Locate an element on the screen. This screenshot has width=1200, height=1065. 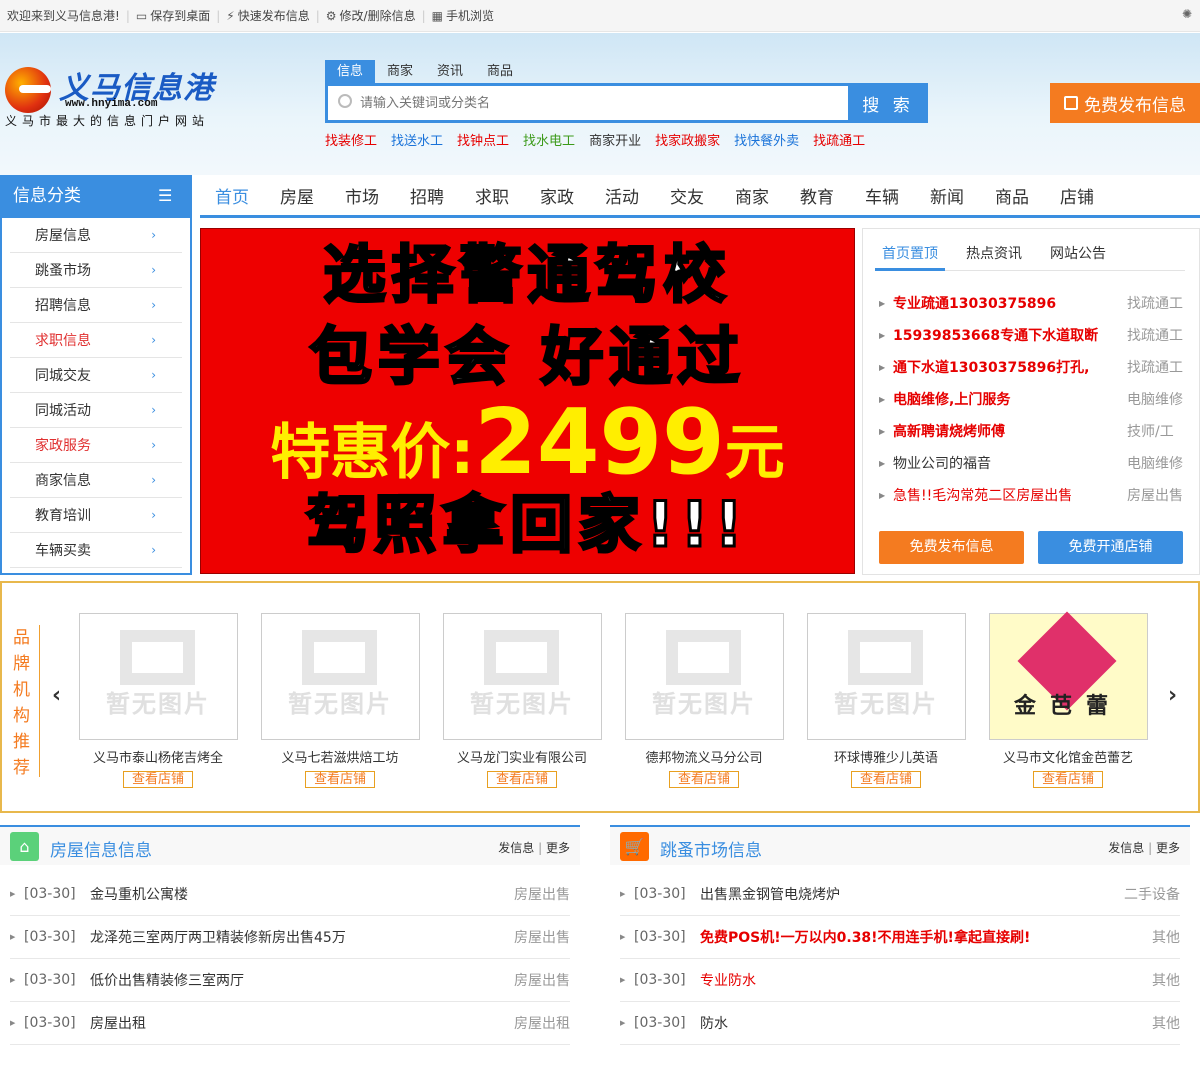
item-category: 技师/工 is located at coordinates (1156, 431).